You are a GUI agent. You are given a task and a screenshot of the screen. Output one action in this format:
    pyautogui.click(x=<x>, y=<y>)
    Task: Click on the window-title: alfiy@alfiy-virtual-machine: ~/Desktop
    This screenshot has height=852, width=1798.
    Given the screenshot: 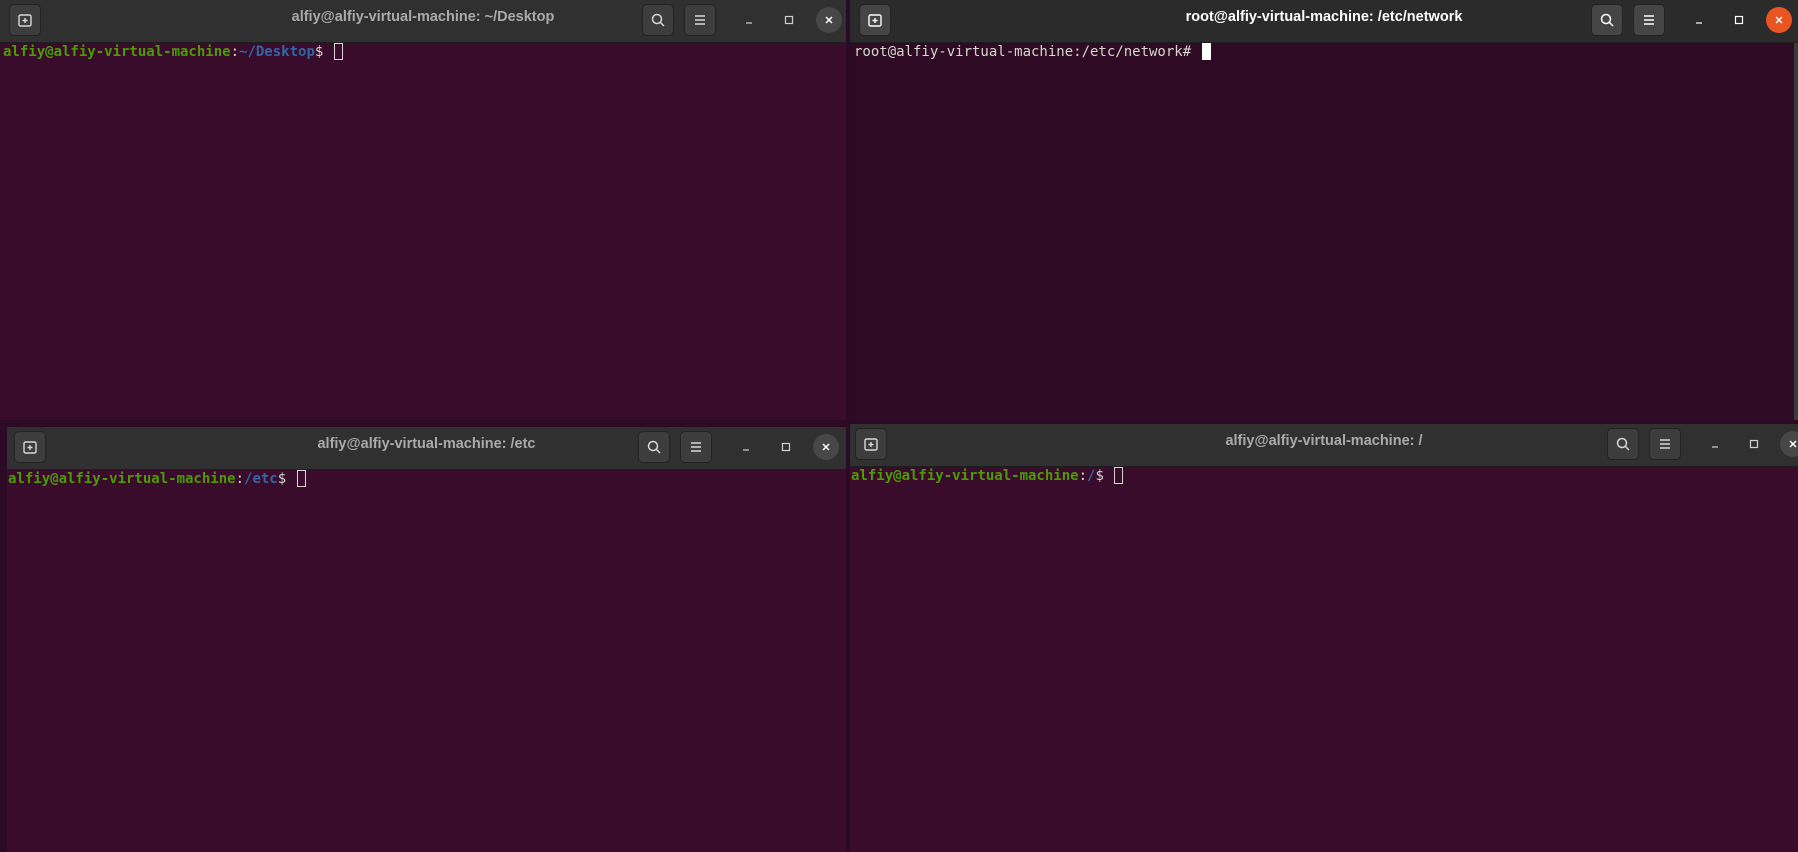 What is the action you would take?
    pyautogui.click(x=423, y=17)
    